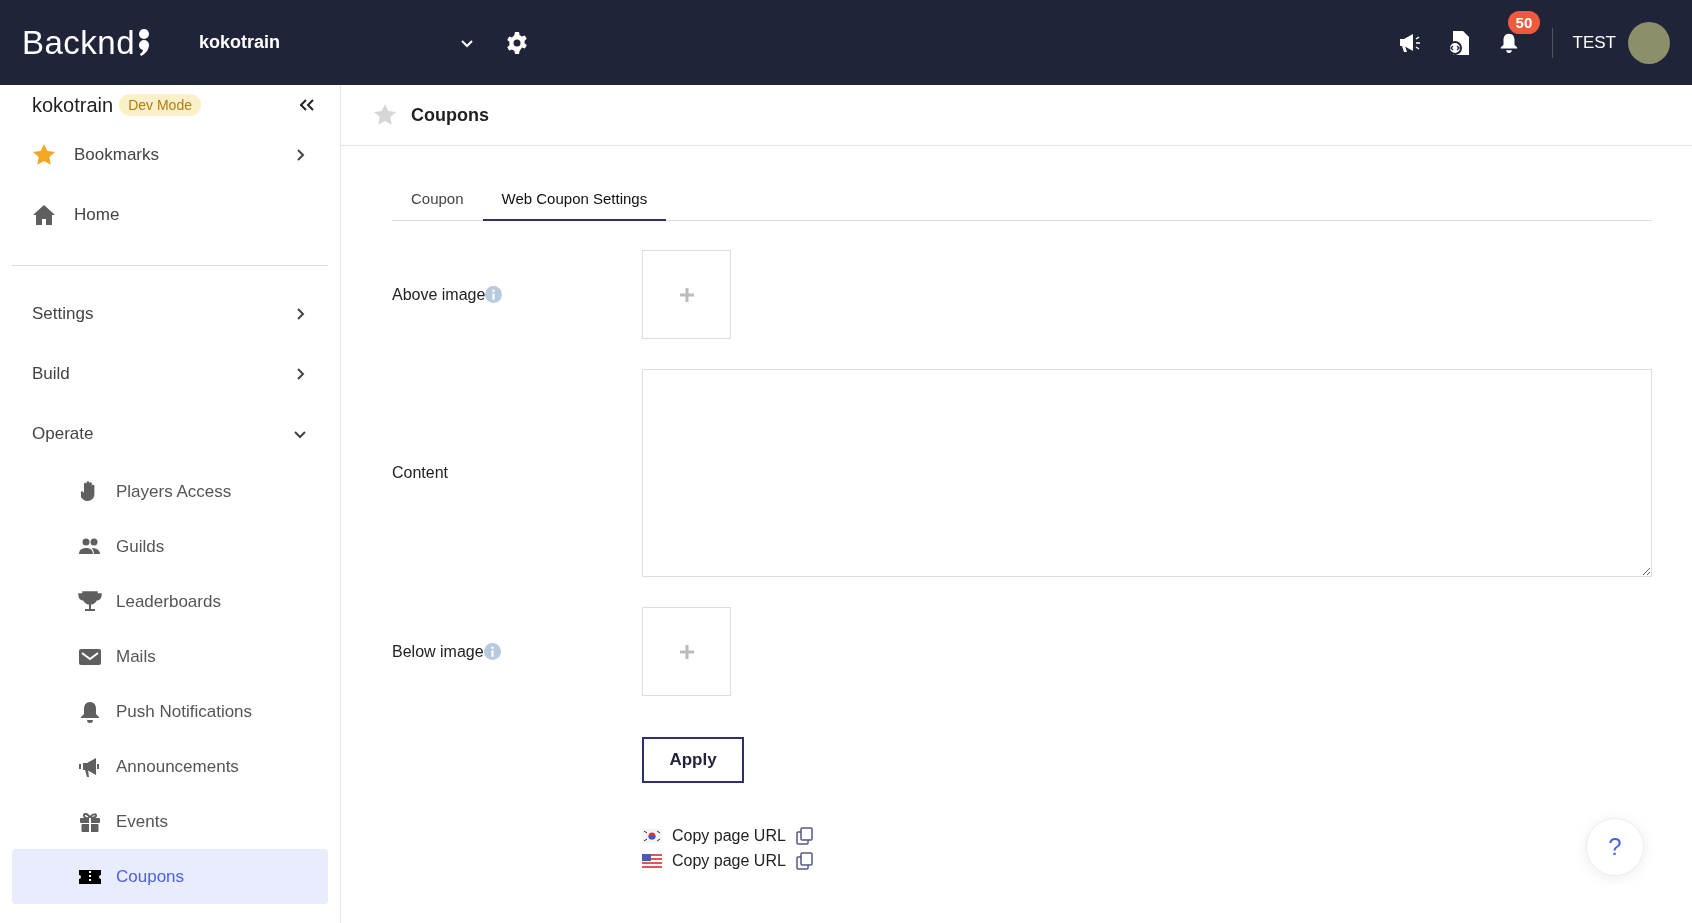 This screenshot has height=923, width=1692. What do you see at coordinates (170, 656) in the screenshot?
I see `sidebar-item: Mails` at bounding box center [170, 656].